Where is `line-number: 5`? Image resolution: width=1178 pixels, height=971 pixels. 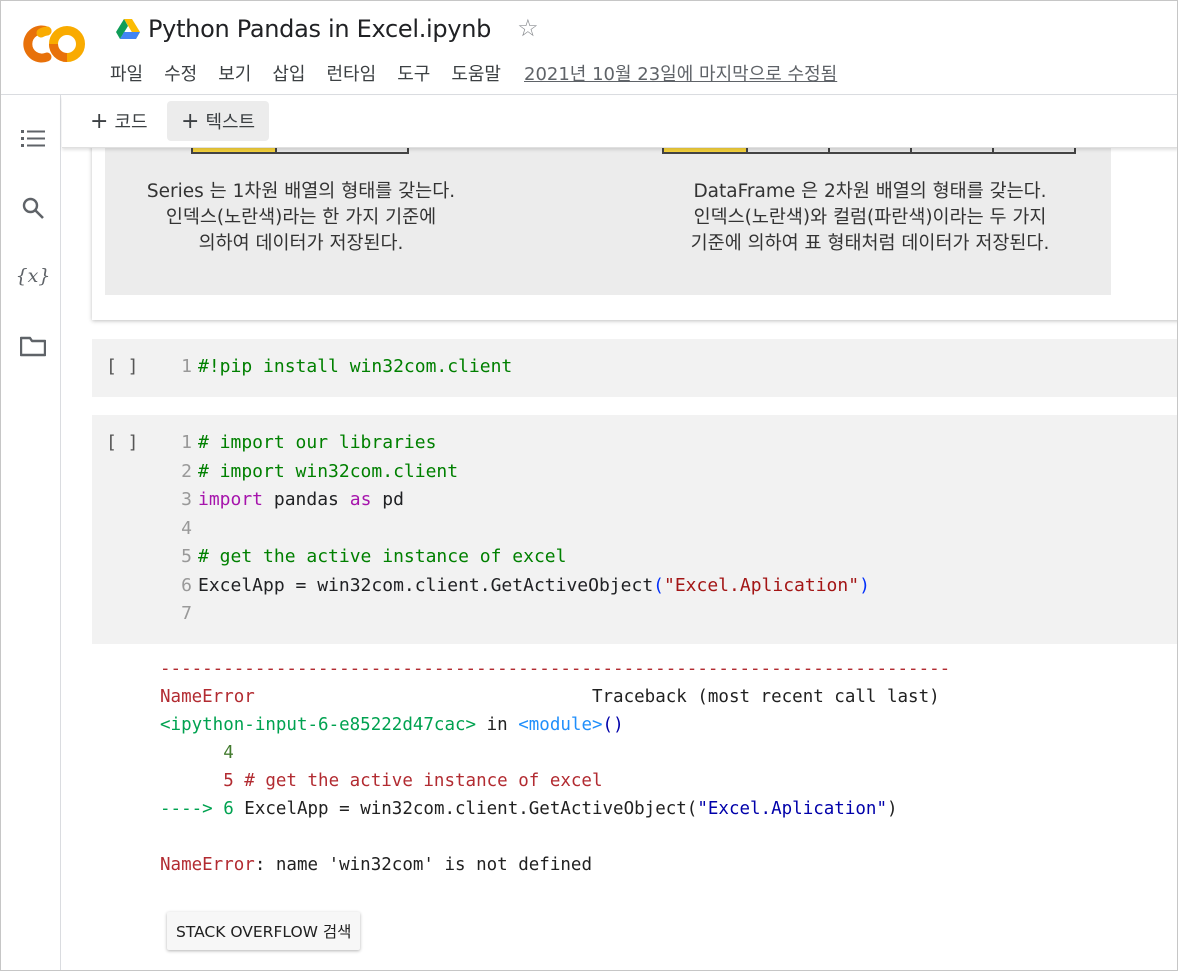 line-number: 5 is located at coordinates (186, 556).